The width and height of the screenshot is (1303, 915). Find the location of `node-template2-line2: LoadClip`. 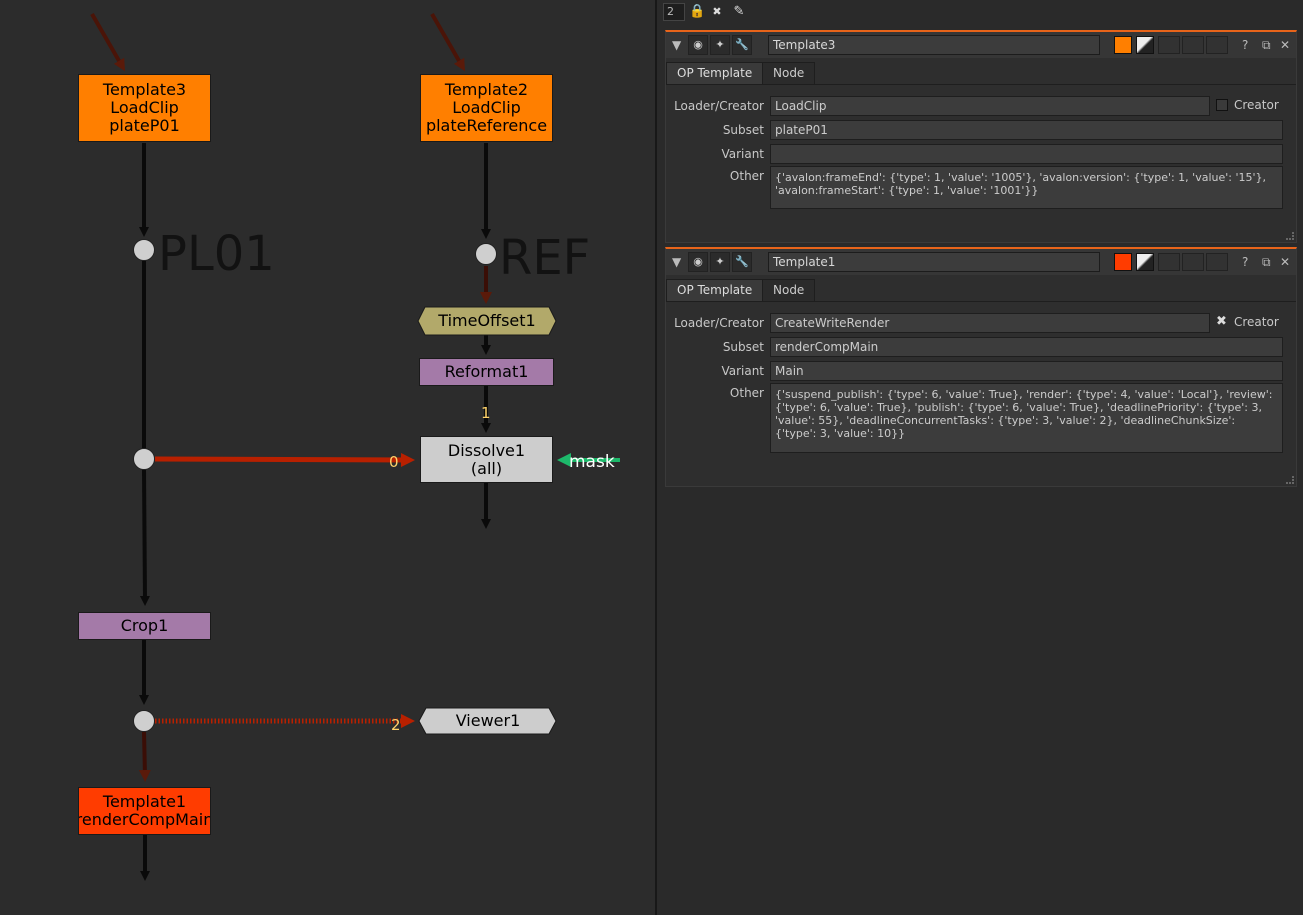

node-template2-line2: LoadClip is located at coordinates (486, 107).